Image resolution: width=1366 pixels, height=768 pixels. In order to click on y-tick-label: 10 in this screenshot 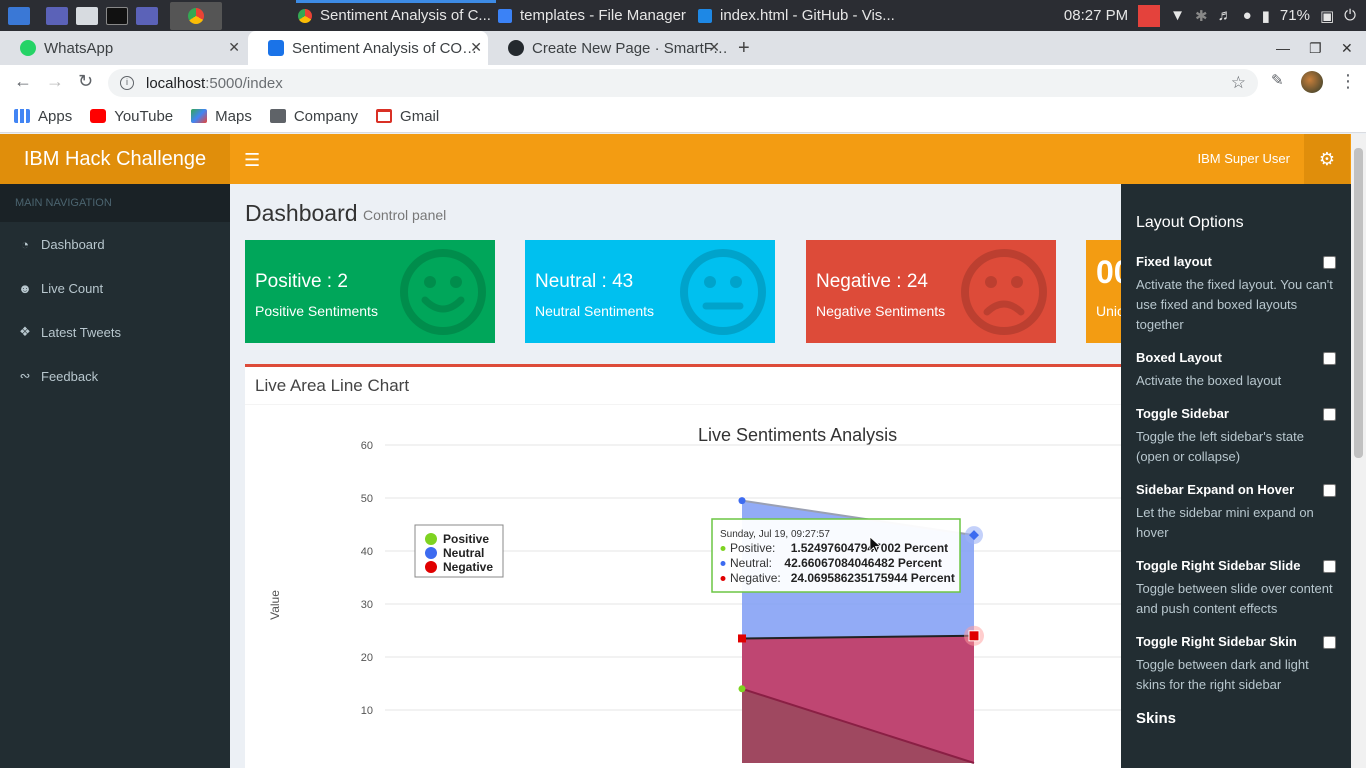, I will do `click(367, 711)`.